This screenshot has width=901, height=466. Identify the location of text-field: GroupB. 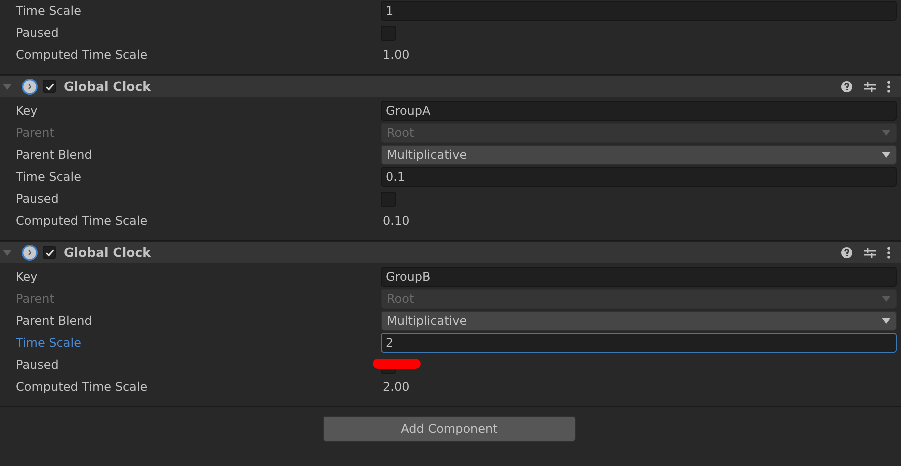
(639, 277).